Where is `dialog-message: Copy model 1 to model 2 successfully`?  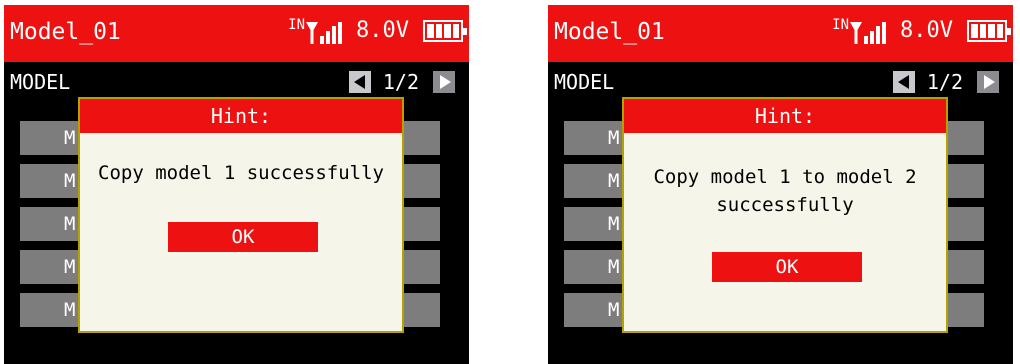 dialog-message: Copy model 1 to model 2 successfully is located at coordinates (785, 191).